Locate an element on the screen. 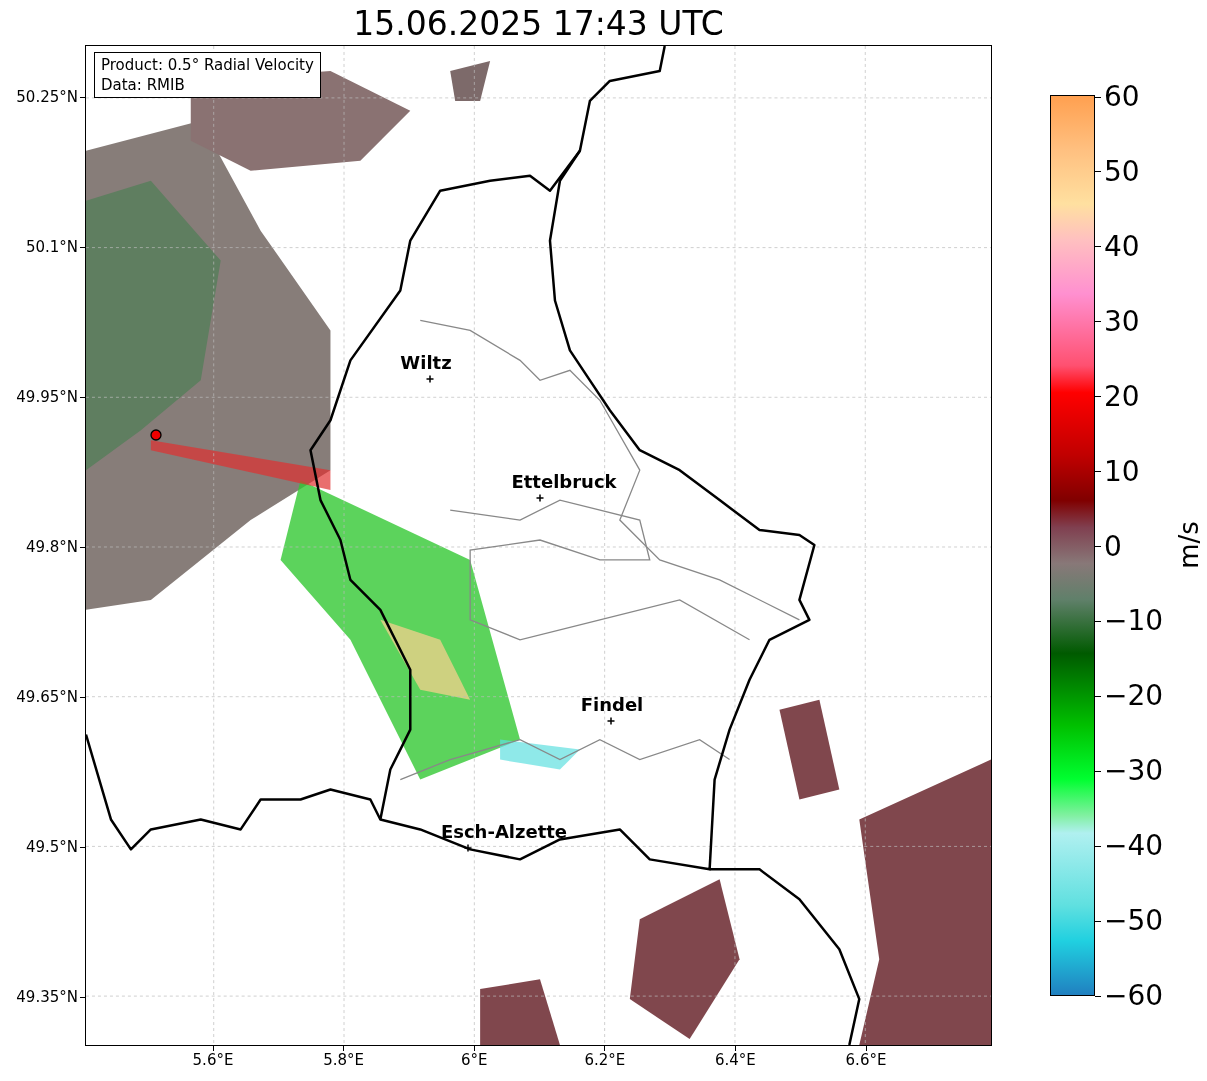  y-axis-label: 49.5°N is located at coordinates (51, 847).